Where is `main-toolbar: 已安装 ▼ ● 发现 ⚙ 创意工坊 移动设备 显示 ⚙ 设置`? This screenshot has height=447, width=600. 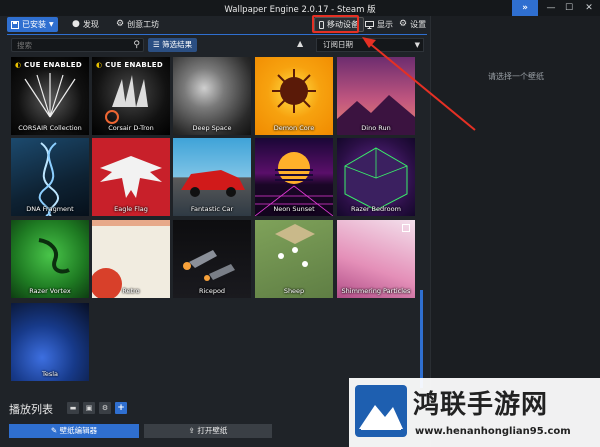 main-toolbar: 已安装 ▼ ● 发现 ⚙ 创意工坊 移动设备 显示 ⚙ 设置 is located at coordinates (213, 25).